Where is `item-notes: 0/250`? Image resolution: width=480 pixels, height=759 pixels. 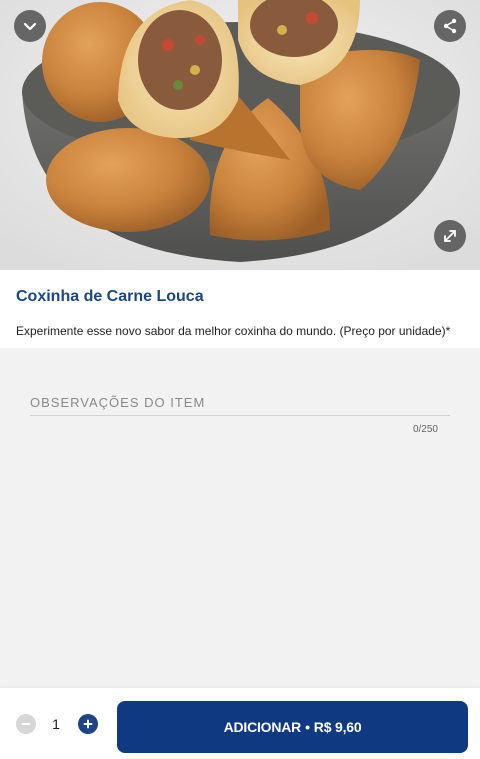 item-notes: 0/250 is located at coordinates (240, 414).